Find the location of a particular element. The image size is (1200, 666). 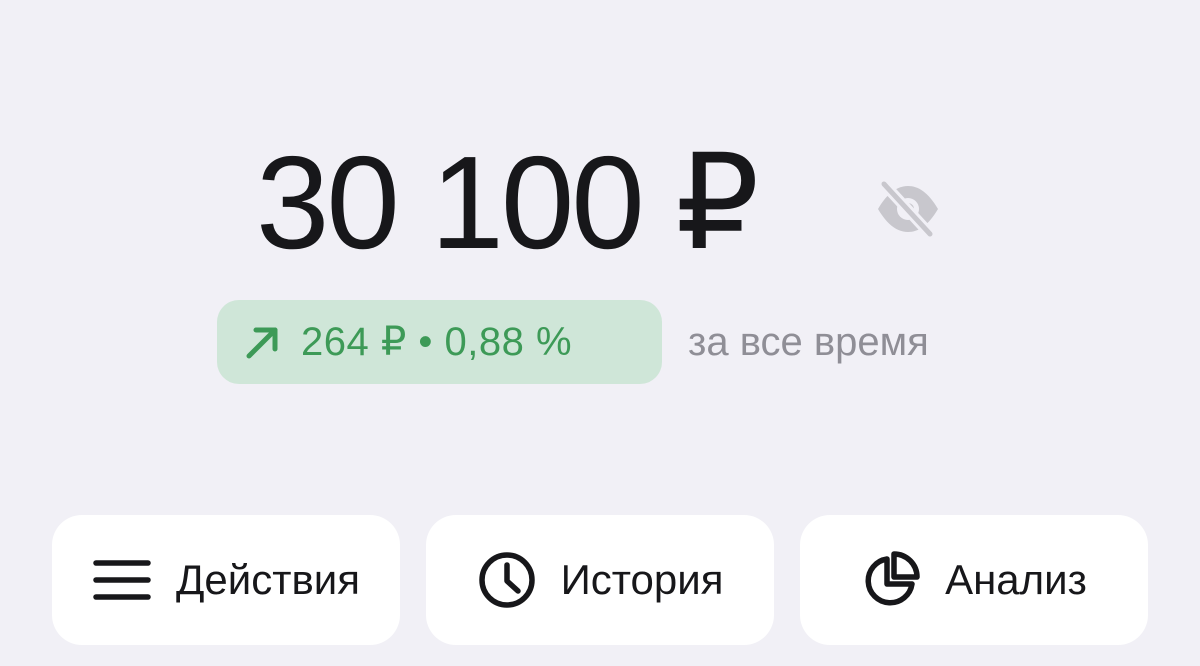

analysis-button: Анализ is located at coordinates (974, 580).